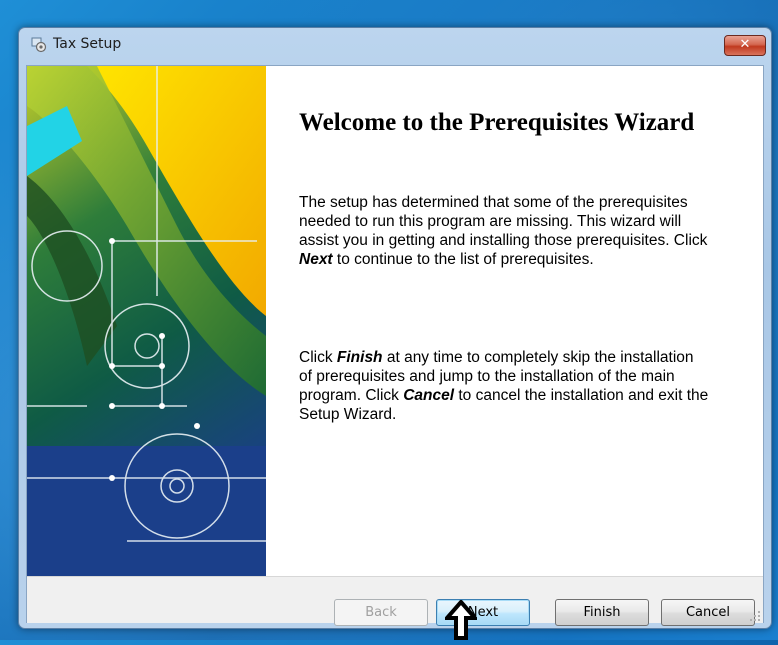 This screenshot has width=778, height=645. Describe the element at coordinates (755, 615) in the screenshot. I see `resize-grip-icon` at that location.